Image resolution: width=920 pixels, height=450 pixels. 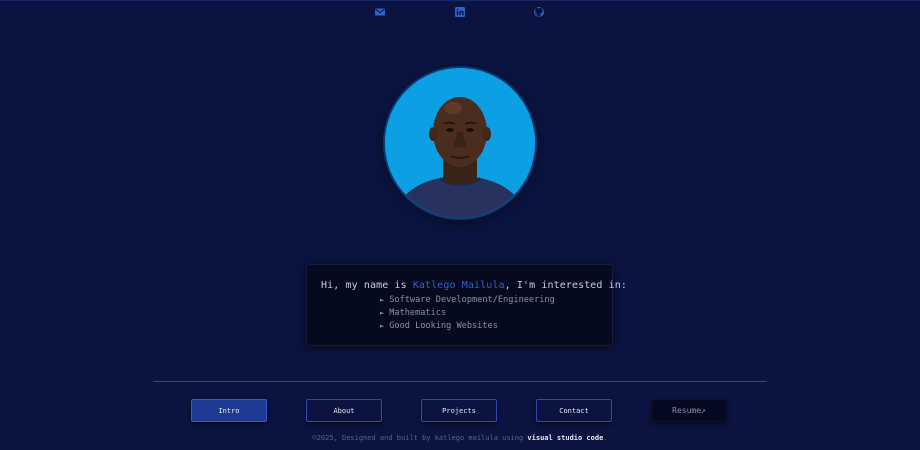 I want to click on bottom-nav: Intro About Projects Contact Resume↗, so click(x=460, y=411).